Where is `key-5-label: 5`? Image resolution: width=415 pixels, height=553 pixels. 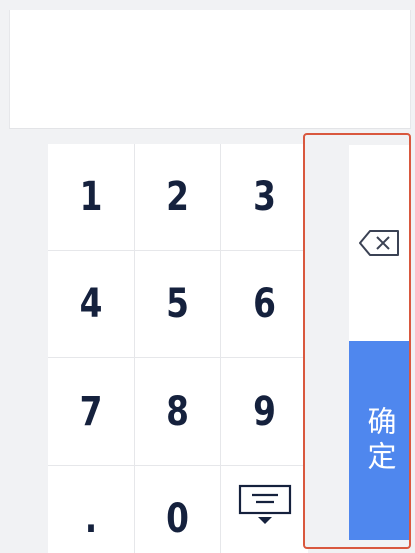
key-5-label: 5 is located at coordinates (177, 304).